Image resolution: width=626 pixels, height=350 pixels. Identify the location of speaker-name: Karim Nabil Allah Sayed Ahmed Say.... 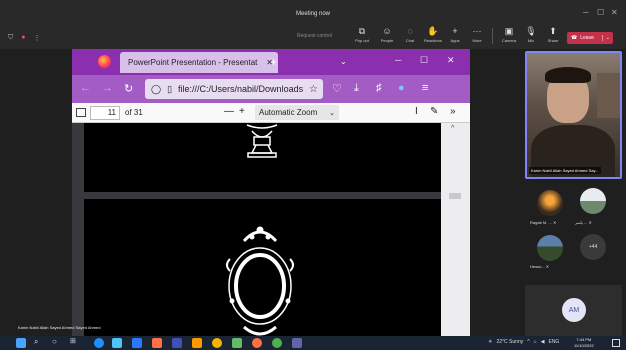
(565, 170).